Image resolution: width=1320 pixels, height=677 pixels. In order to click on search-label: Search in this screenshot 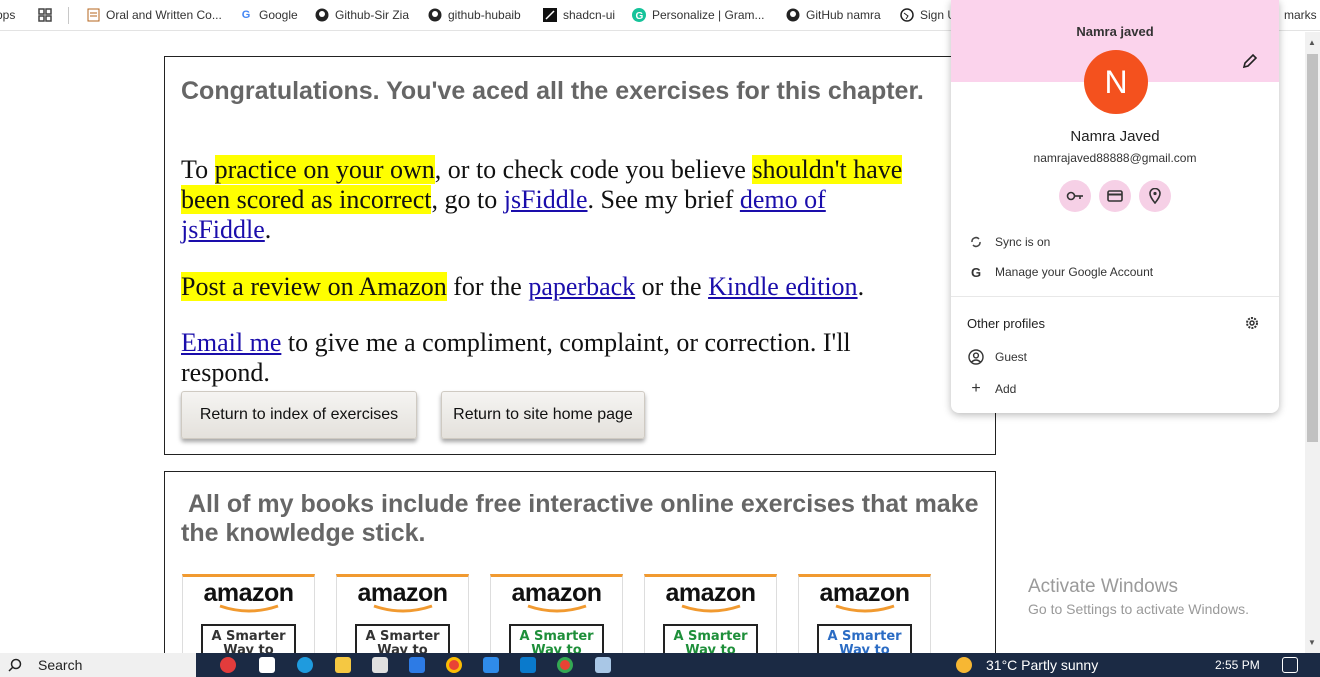, I will do `click(60, 665)`.